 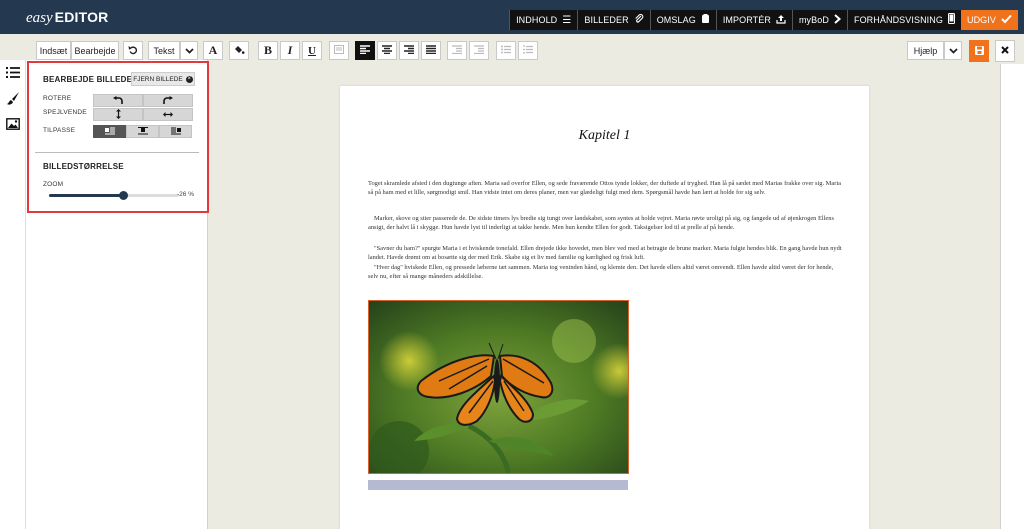 I want to click on save-icon, so click(x=979, y=51).